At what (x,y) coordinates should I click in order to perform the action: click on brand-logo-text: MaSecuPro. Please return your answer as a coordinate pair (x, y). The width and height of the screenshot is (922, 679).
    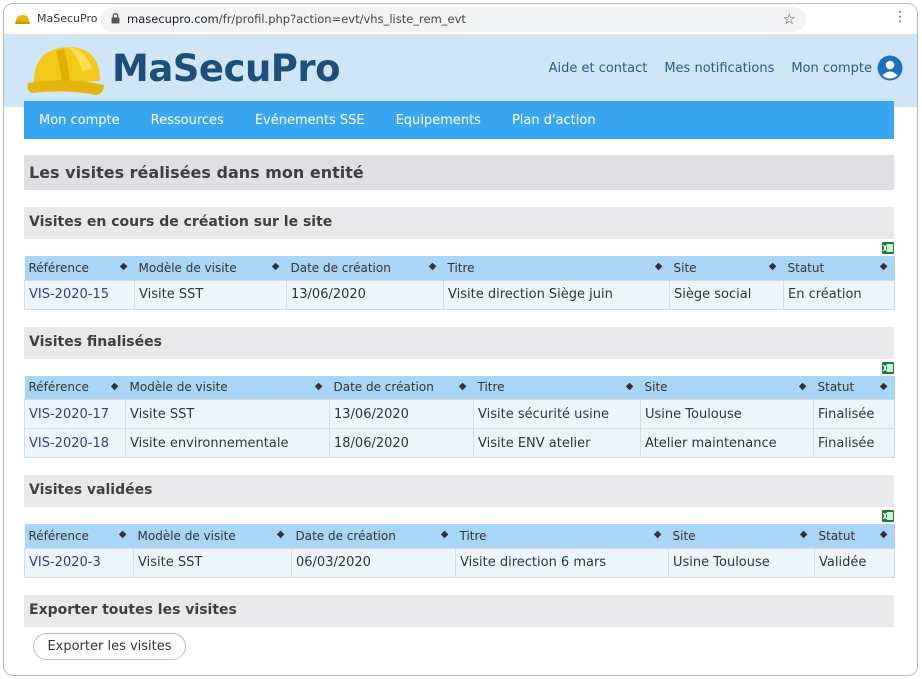
    Looking at the image, I should click on (226, 68).